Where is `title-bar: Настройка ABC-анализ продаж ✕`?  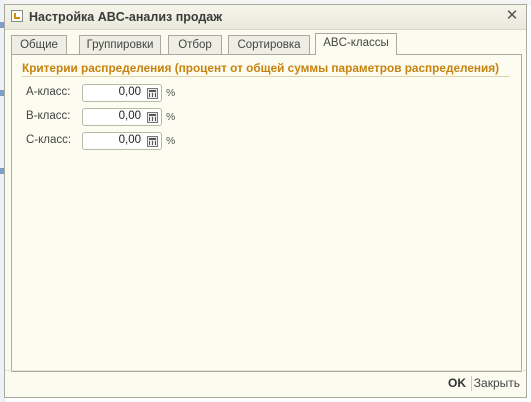 title-bar: Настройка ABC-анализ продаж ✕ is located at coordinates (265, 17).